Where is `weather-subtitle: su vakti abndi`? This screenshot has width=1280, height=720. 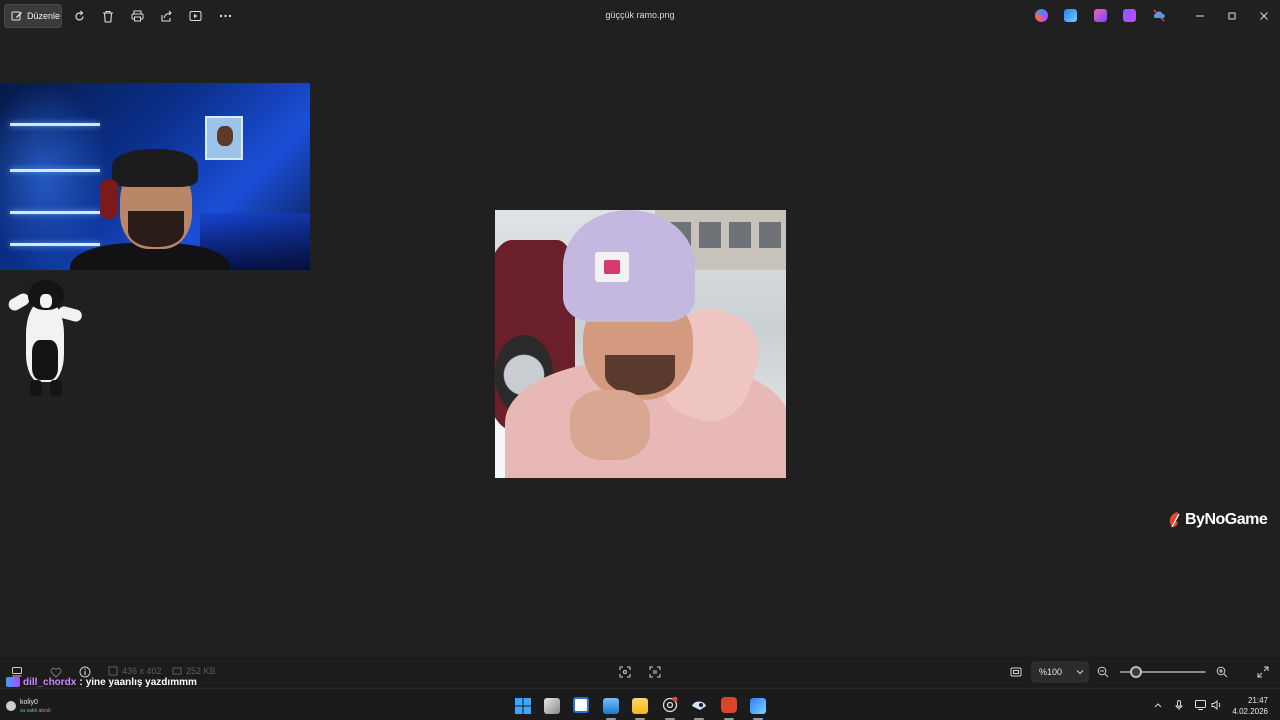 weather-subtitle: su vakti abndi is located at coordinates (35, 711).